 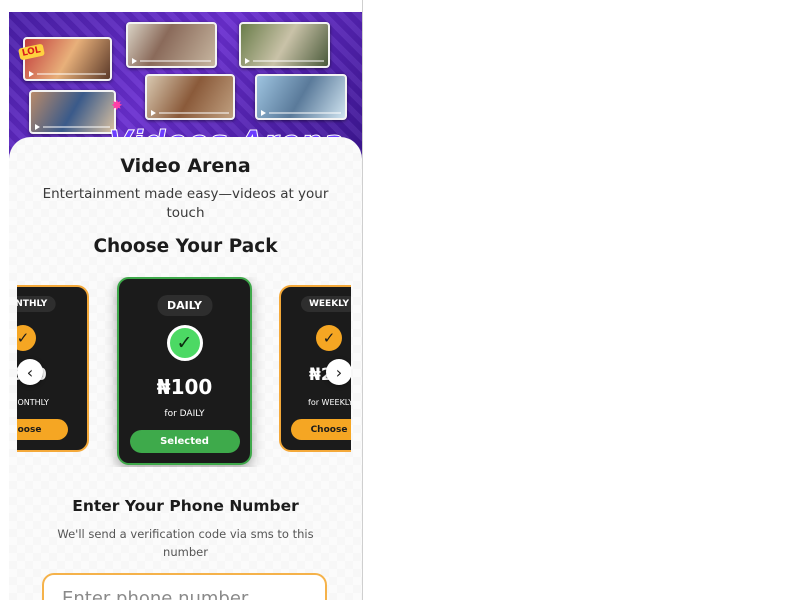 What do you see at coordinates (185, 506) in the screenshot?
I see `phone-heading: Enter Your Phone Number` at bounding box center [185, 506].